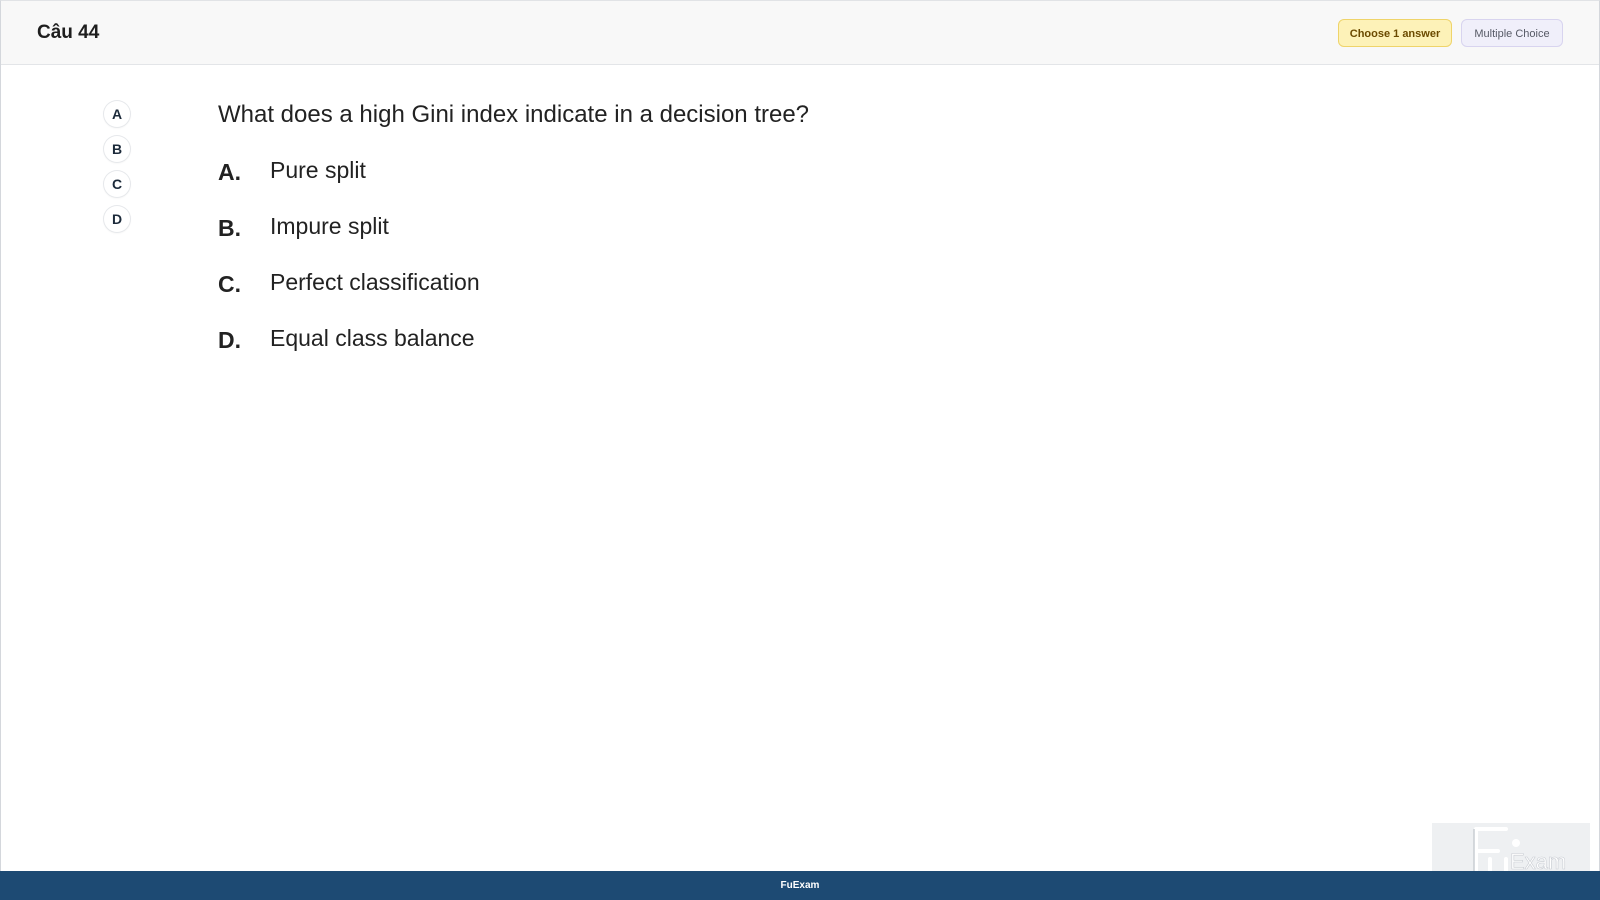 The image size is (1600, 900). I want to click on question-type-badge: Multiple Choice, so click(1512, 33).